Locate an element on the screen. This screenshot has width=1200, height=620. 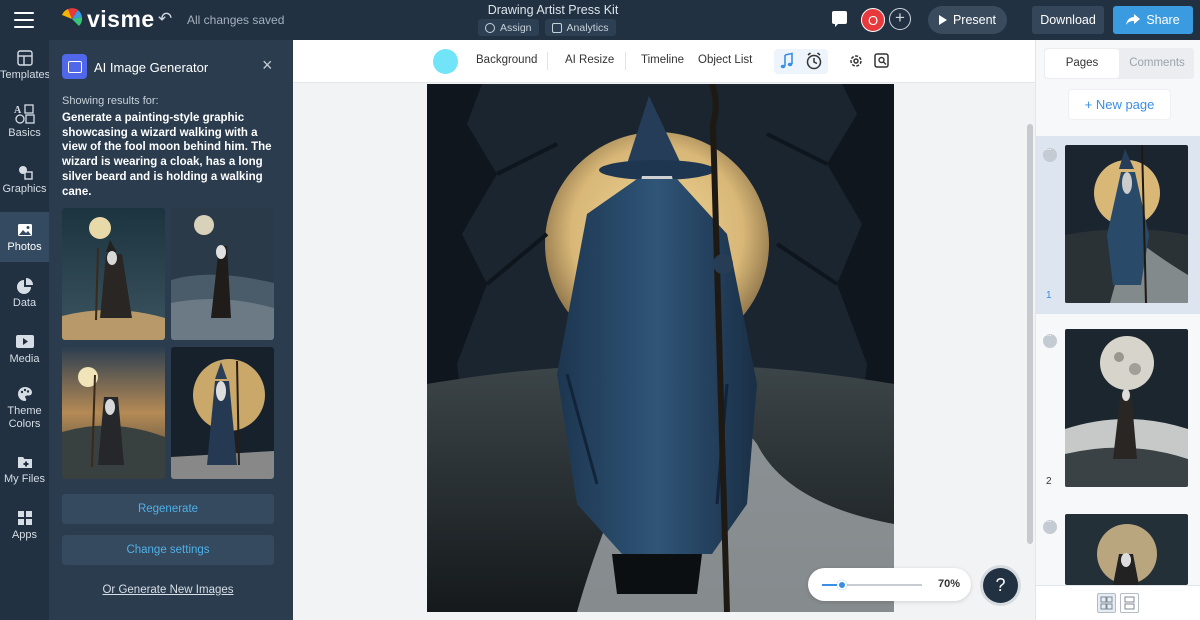
logo-text: visme is located at coordinates (121, 19).